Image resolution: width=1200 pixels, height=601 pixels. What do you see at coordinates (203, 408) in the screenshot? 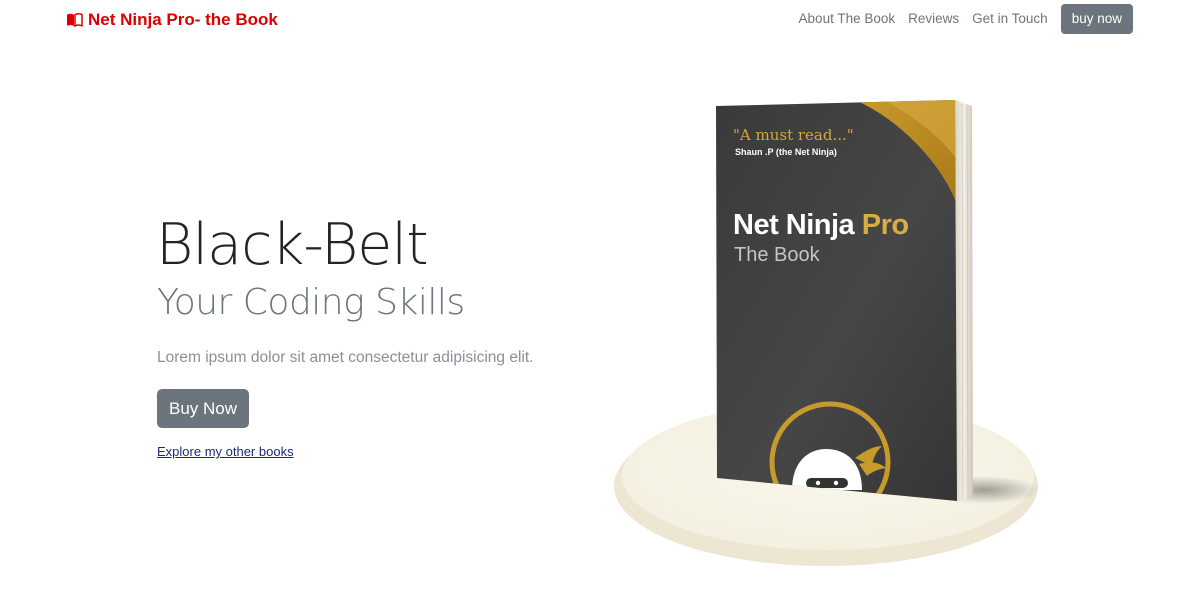
I see `hero-buy-now-button: Buy Now` at bounding box center [203, 408].